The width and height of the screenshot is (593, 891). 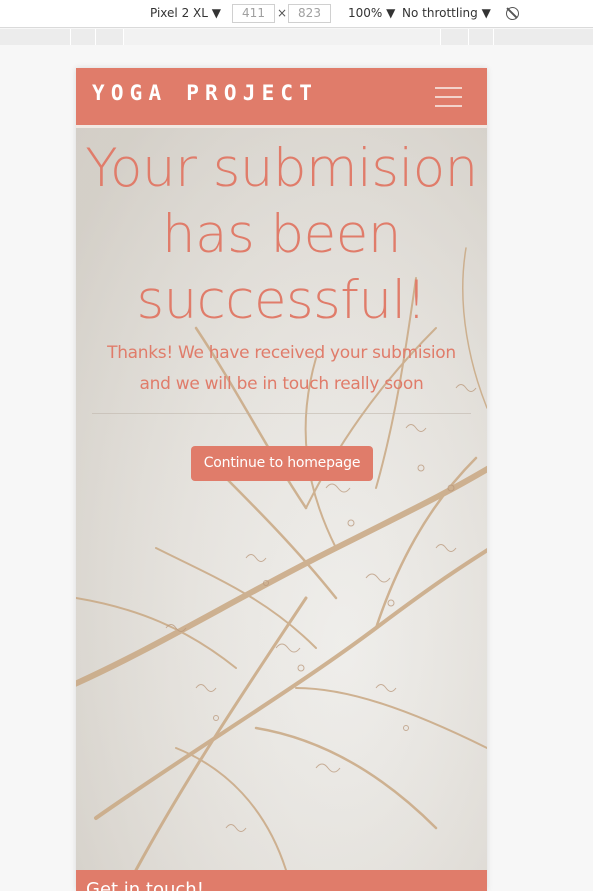 What do you see at coordinates (185, 13) in the screenshot?
I see `device-select: Pixel 2 XL ▼` at bounding box center [185, 13].